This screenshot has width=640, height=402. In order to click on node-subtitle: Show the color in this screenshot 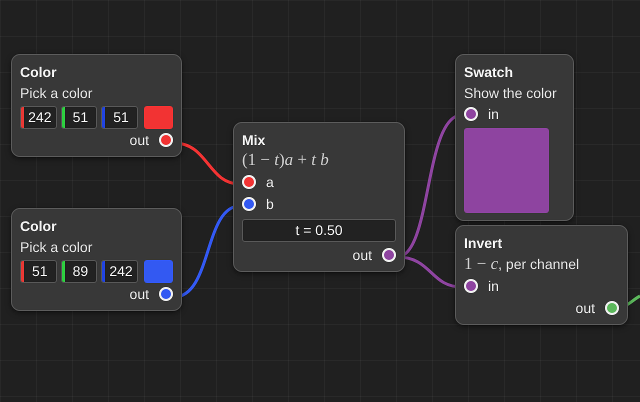, I will do `click(511, 93)`.